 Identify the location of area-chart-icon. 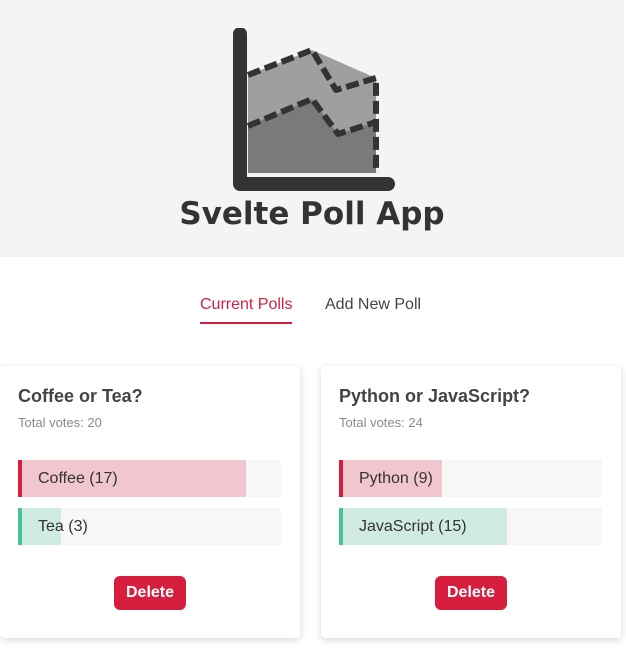
(314, 109).